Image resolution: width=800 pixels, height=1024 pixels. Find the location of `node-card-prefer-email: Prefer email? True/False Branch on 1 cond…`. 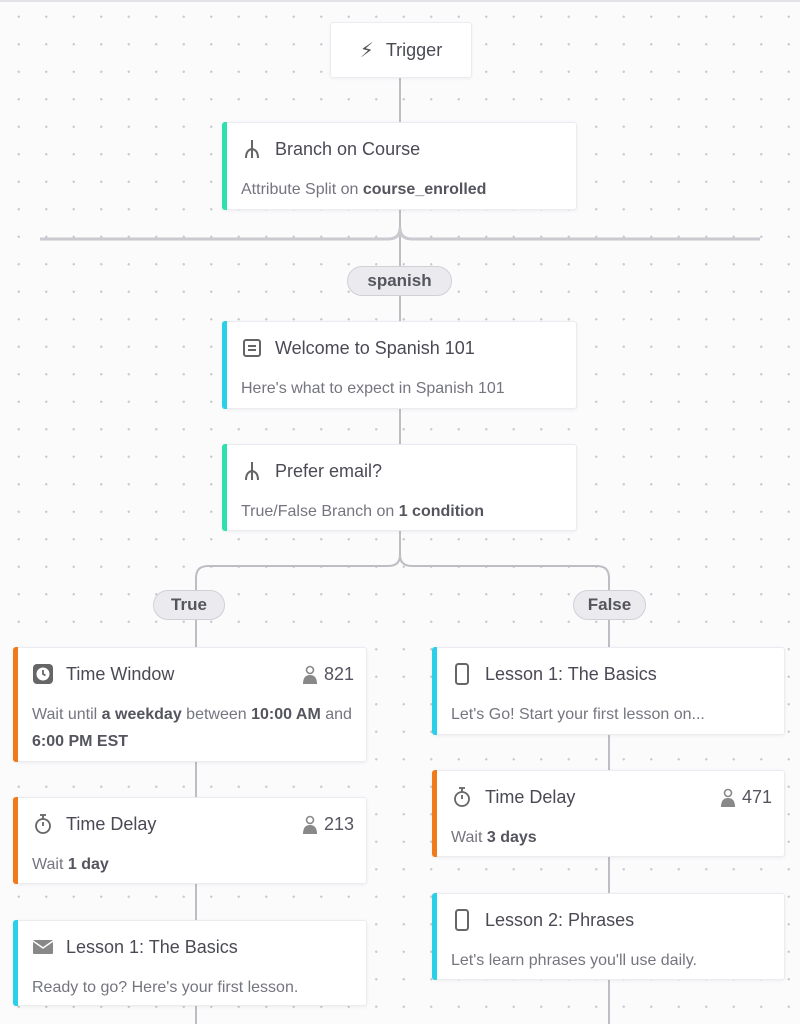

node-card-prefer-email: Prefer email? True/False Branch on 1 cond… is located at coordinates (399, 487).